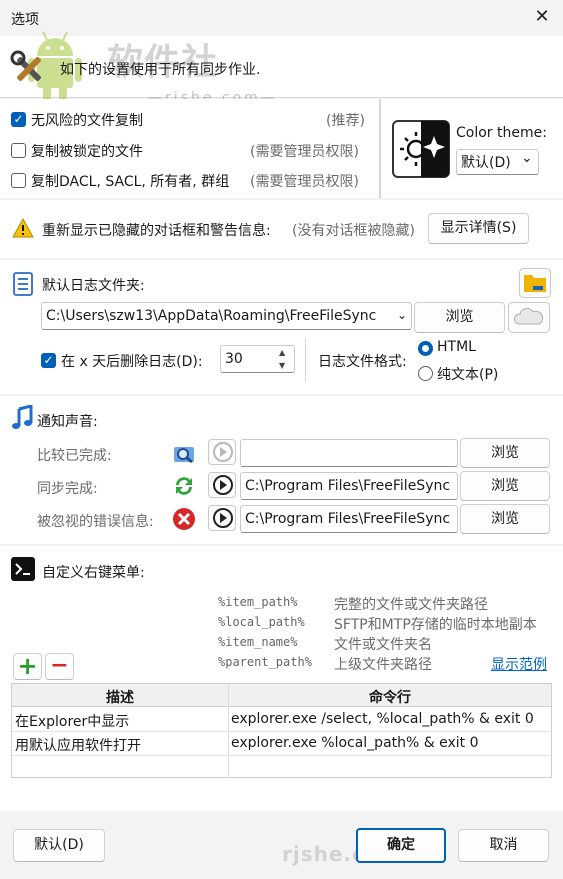 The height and width of the screenshot is (879, 563). I want to click on show-details-button: 显示详情(S), so click(478, 228).